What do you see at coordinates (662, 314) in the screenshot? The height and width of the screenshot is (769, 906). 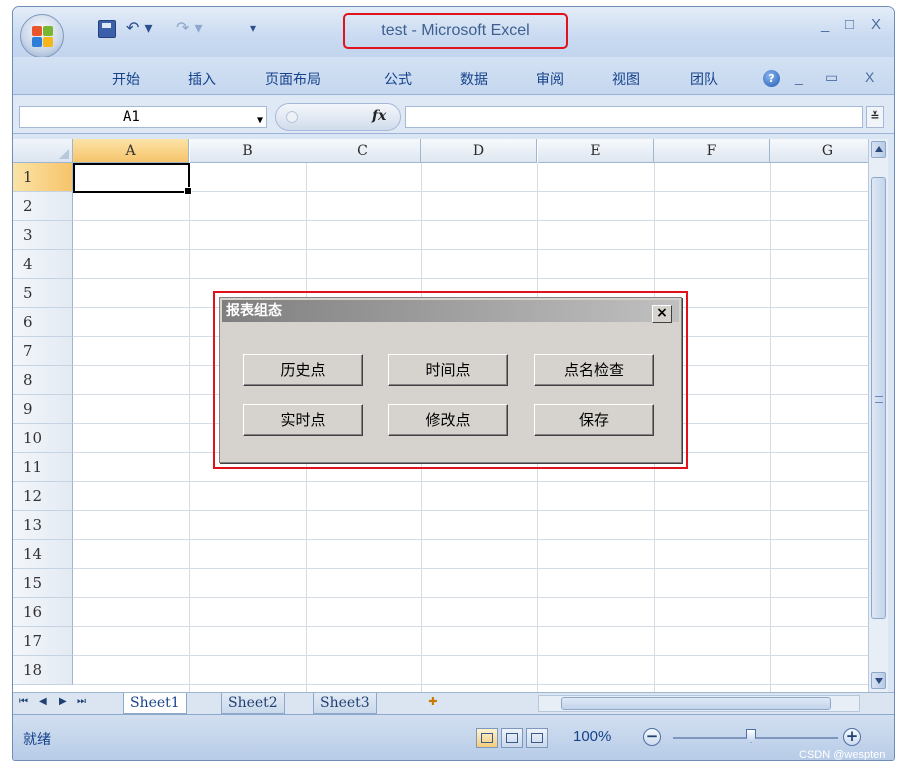 I see `dialog-close-button: ×` at bounding box center [662, 314].